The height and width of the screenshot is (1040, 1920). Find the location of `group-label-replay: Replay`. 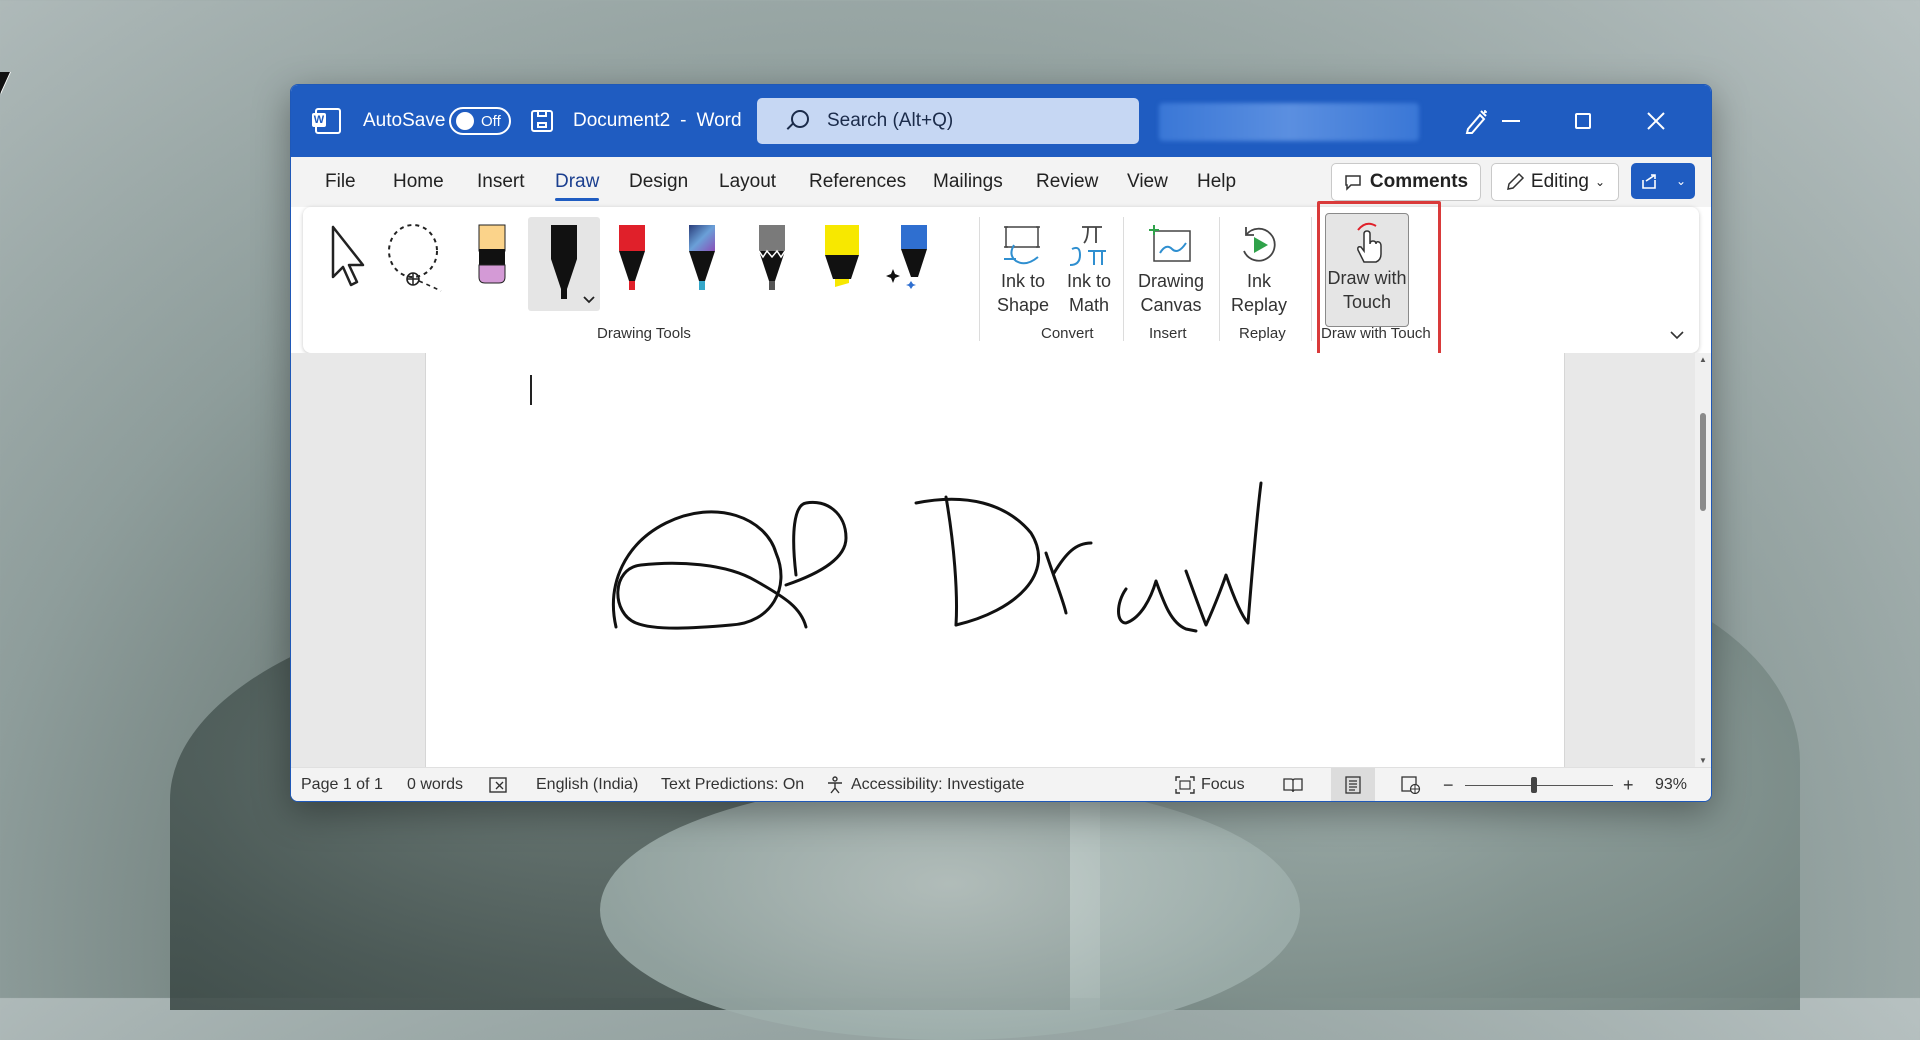

group-label-replay: Replay is located at coordinates (1262, 333).